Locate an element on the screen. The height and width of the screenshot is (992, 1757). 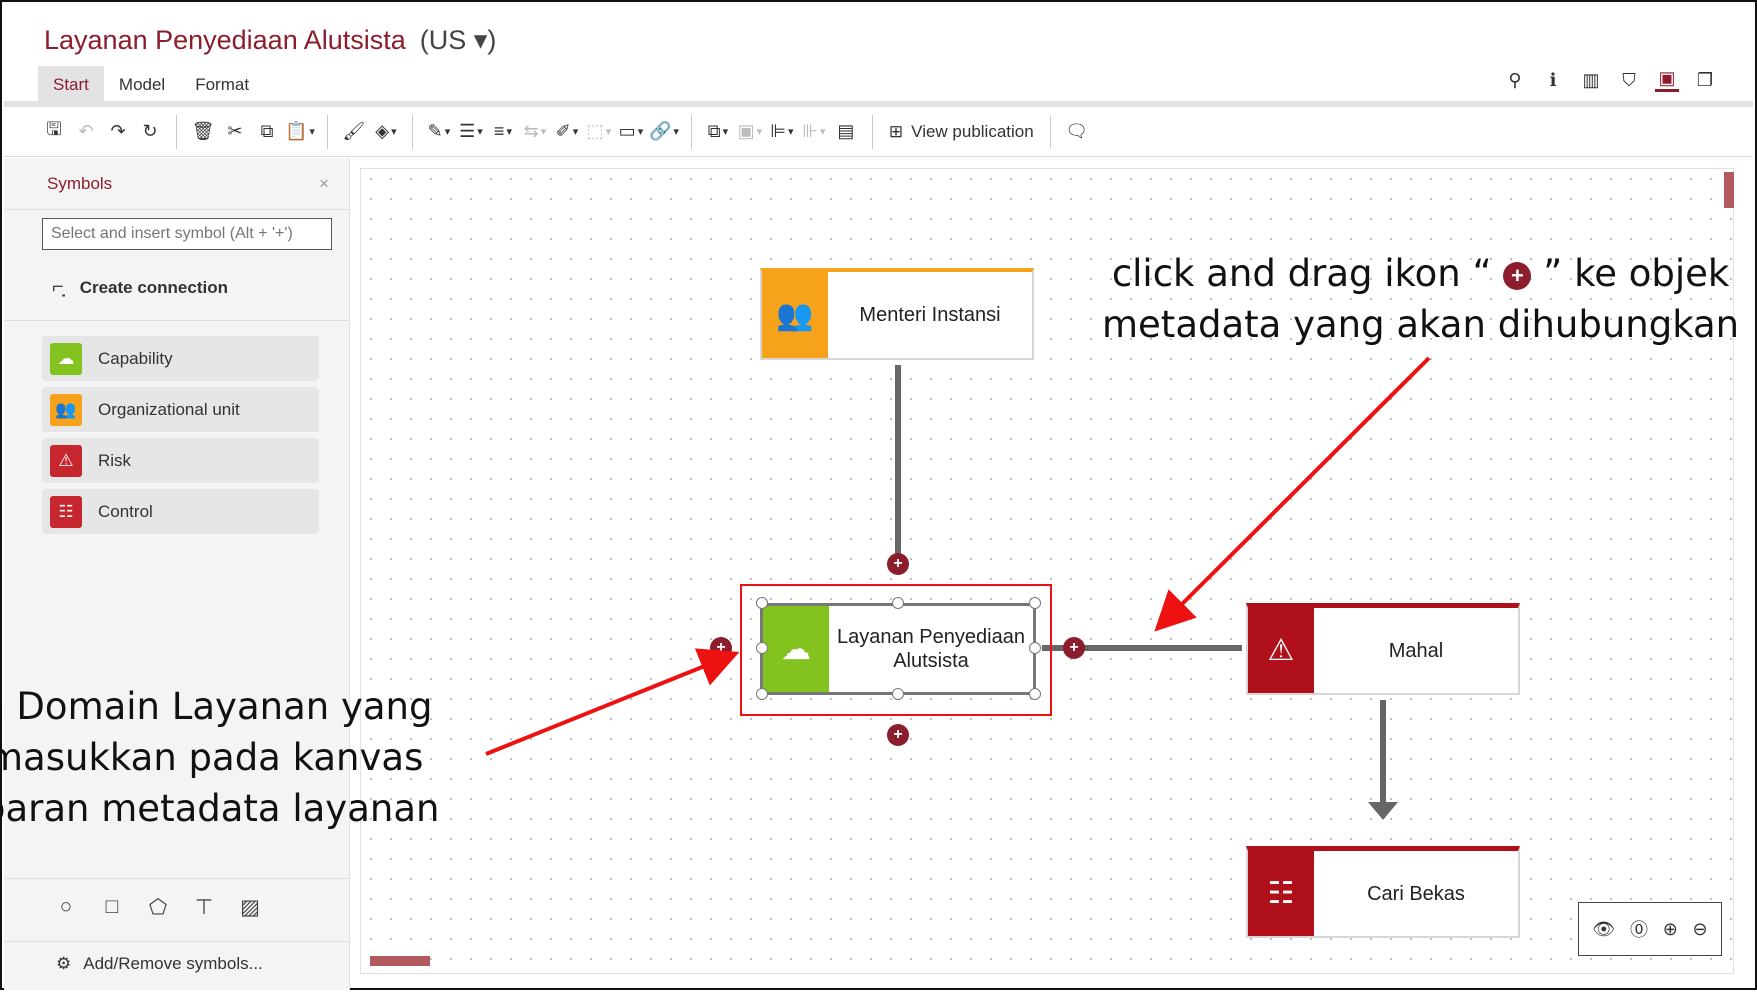
arrow-head is located at coordinates (1383, 811).